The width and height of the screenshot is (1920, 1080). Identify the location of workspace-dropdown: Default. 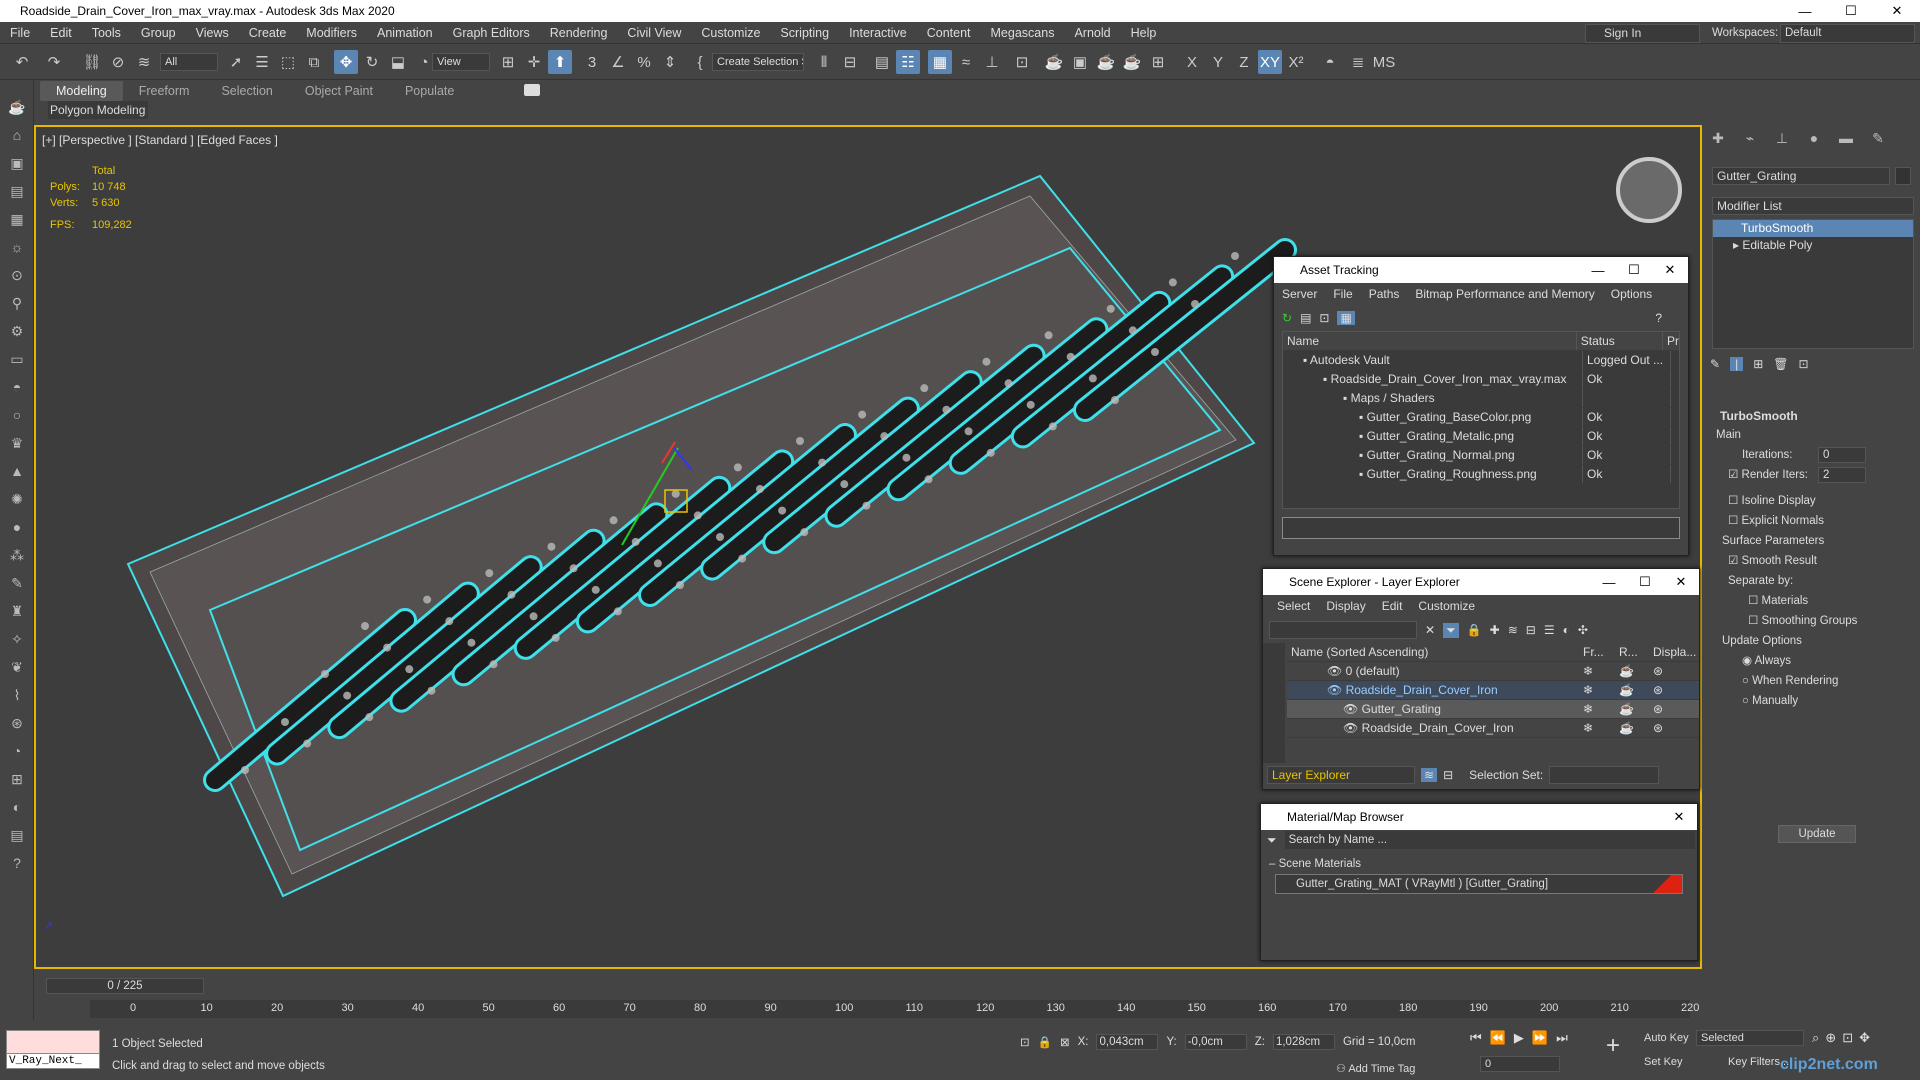
(1847, 33).